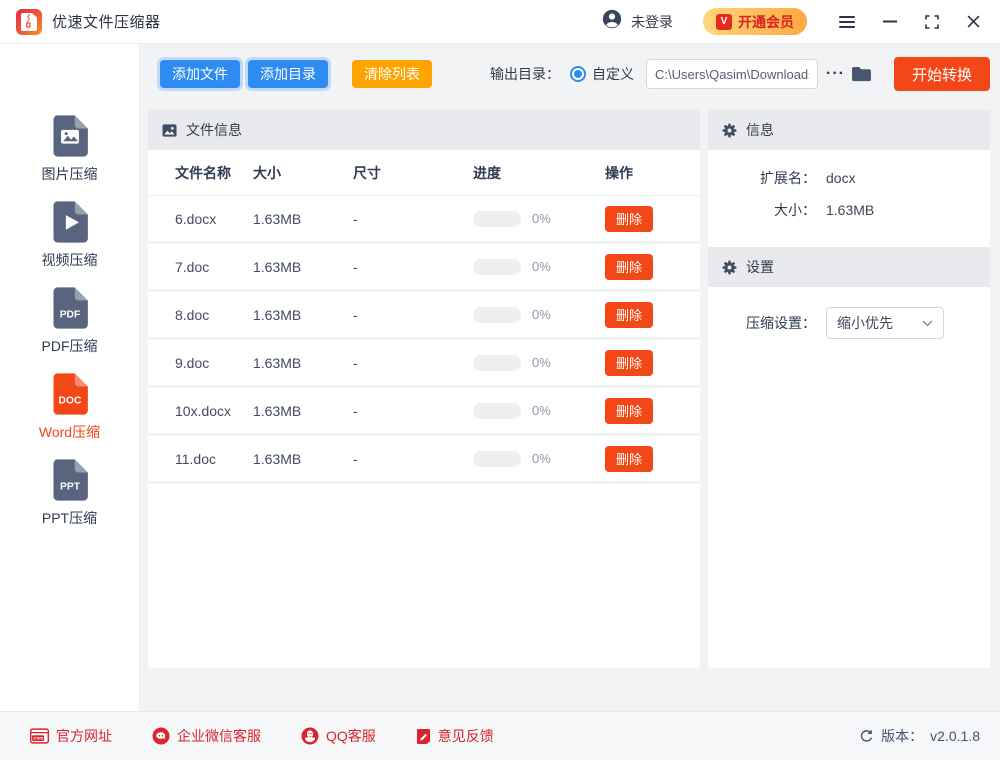 The image size is (1000, 760). What do you see at coordinates (29, 21) in the screenshot?
I see `app-logo-icon` at bounding box center [29, 21].